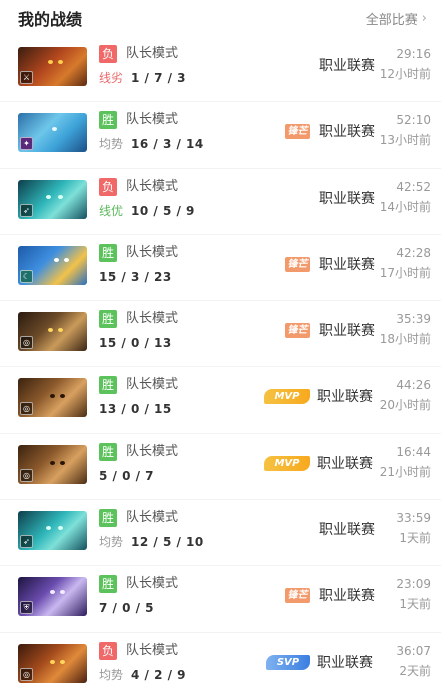 This screenshot has width=441, height=699. What do you see at coordinates (413, 385) in the screenshot?
I see `match-duration: 44:26` at bounding box center [413, 385].